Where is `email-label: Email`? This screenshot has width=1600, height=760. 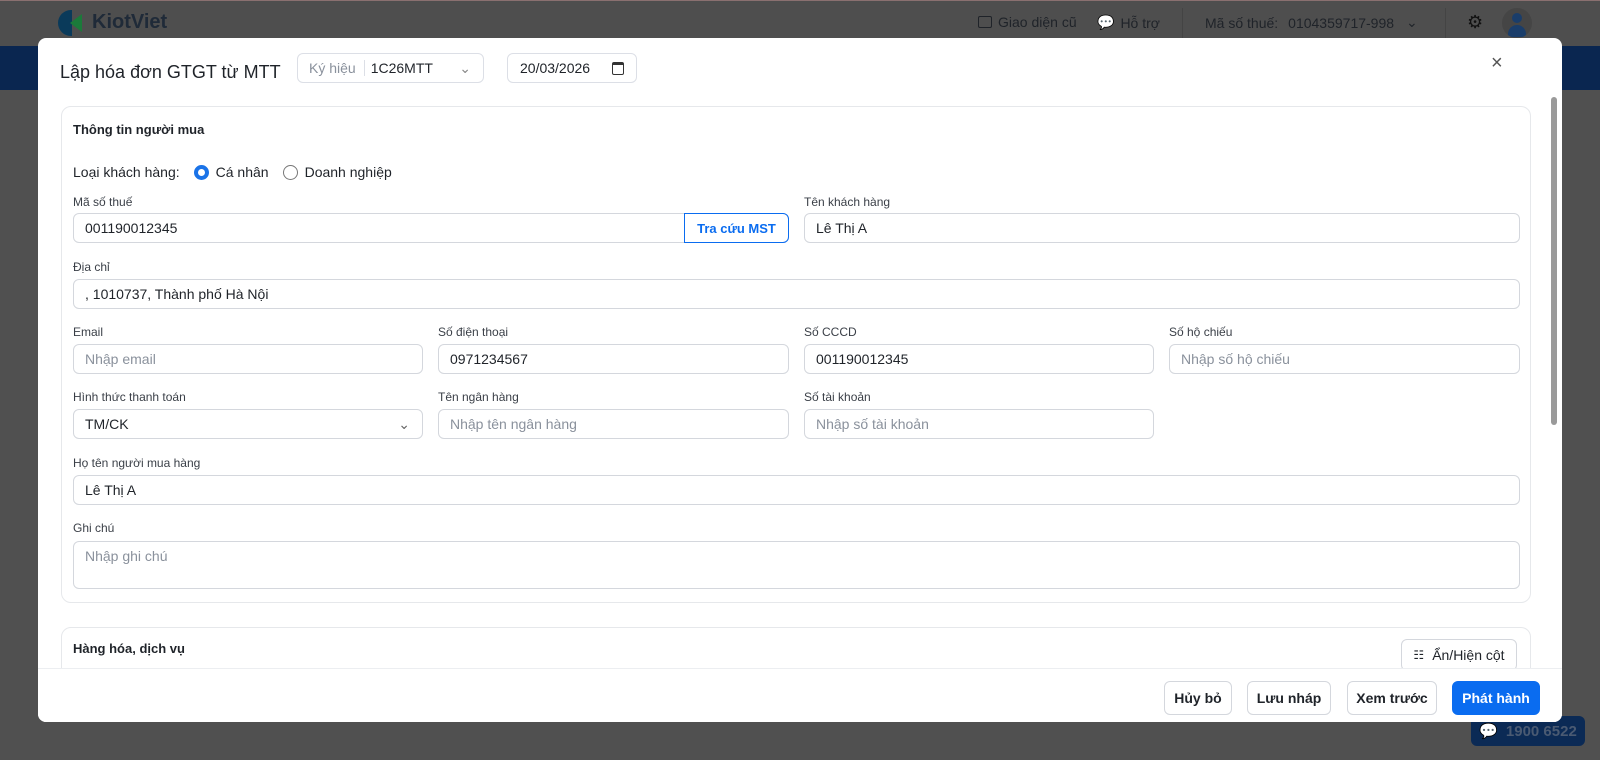
email-label: Email is located at coordinates (88, 332).